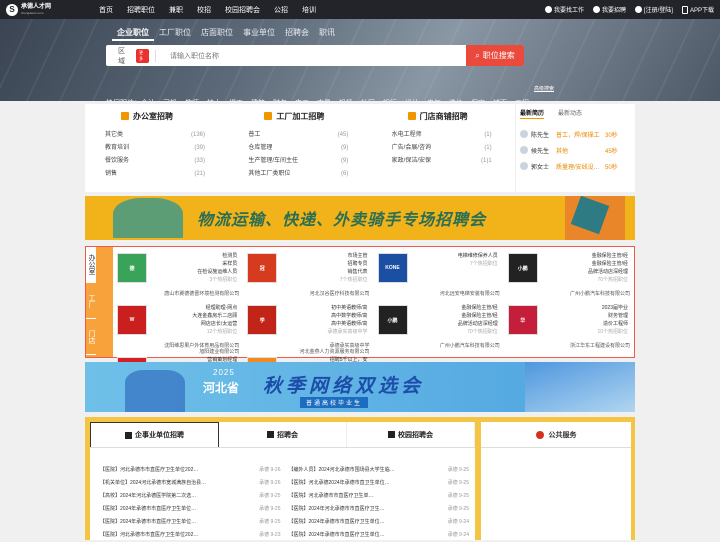  What do you see at coordinates (302, 99) in the screenshot?
I see `hot-job-link: 电工` at bounding box center [302, 99].